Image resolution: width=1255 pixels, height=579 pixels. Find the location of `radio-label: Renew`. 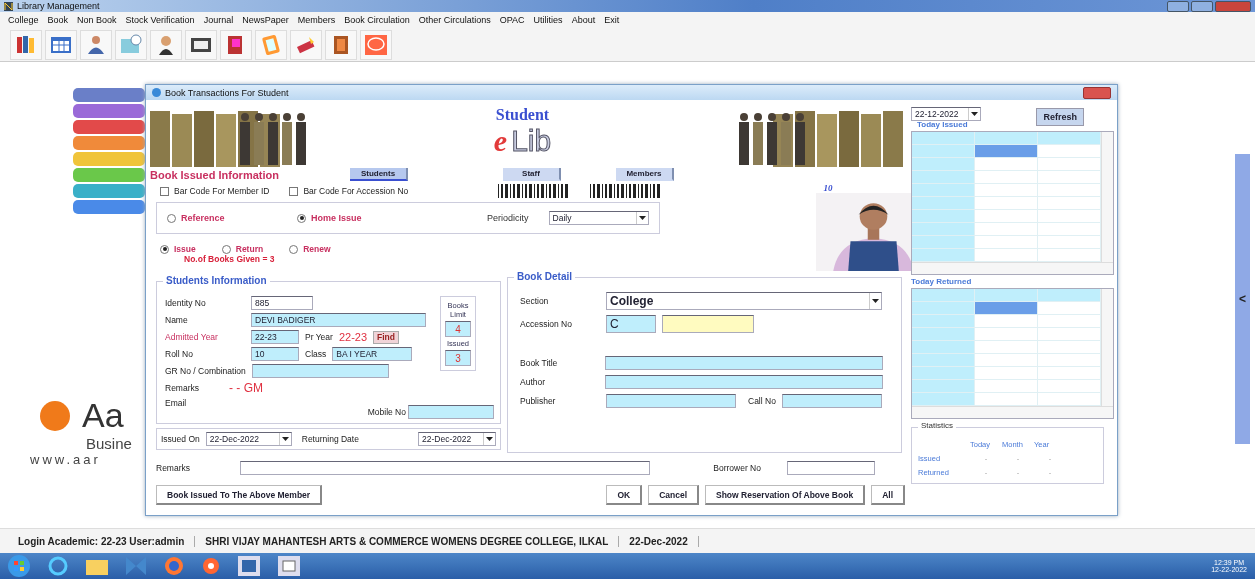

radio-label: Renew is located at coordinates (317, 249).